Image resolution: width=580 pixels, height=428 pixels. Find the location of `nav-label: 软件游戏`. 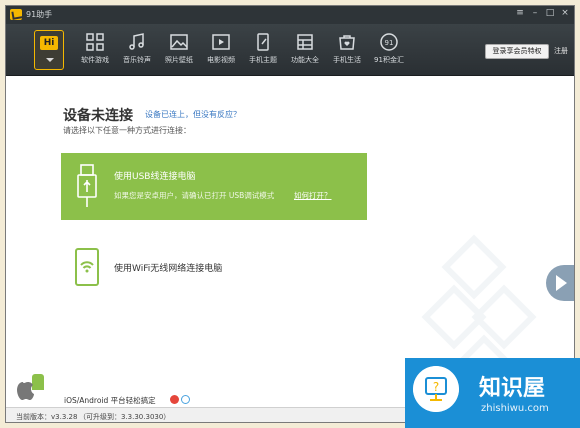

nav-label: 软件游戏 is located at coordinates (95, 60).